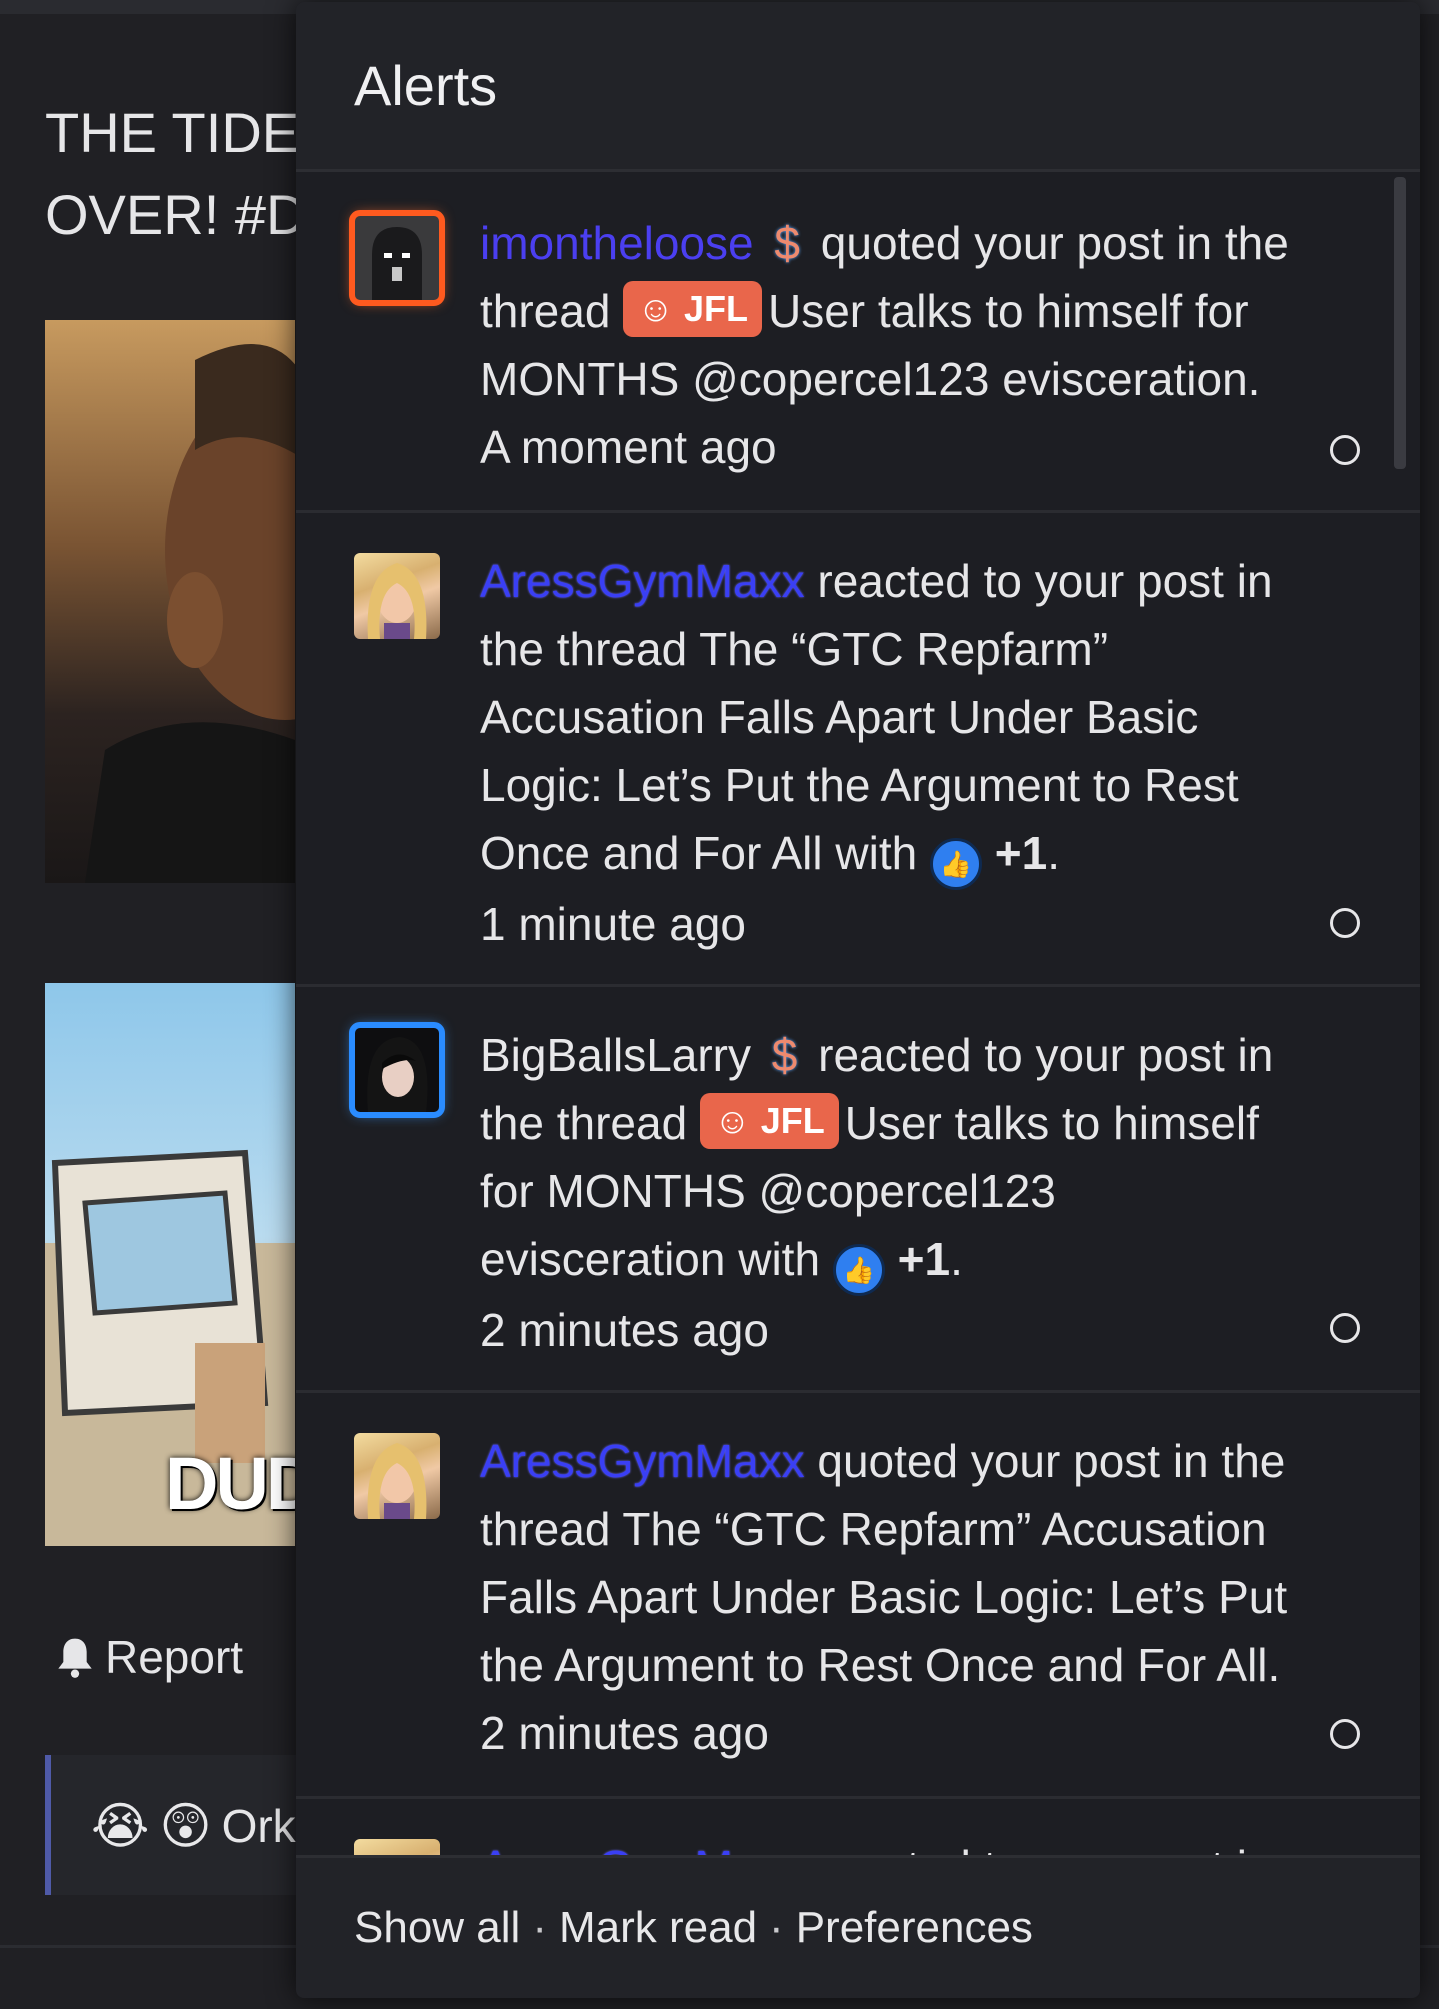 The height and width of the screenshot is (2009, 1439). What do you see at coordinates (658, 1928) in the screenshot?
I see `mark-read-link: Mark read` at bounding box center [658, 1928].